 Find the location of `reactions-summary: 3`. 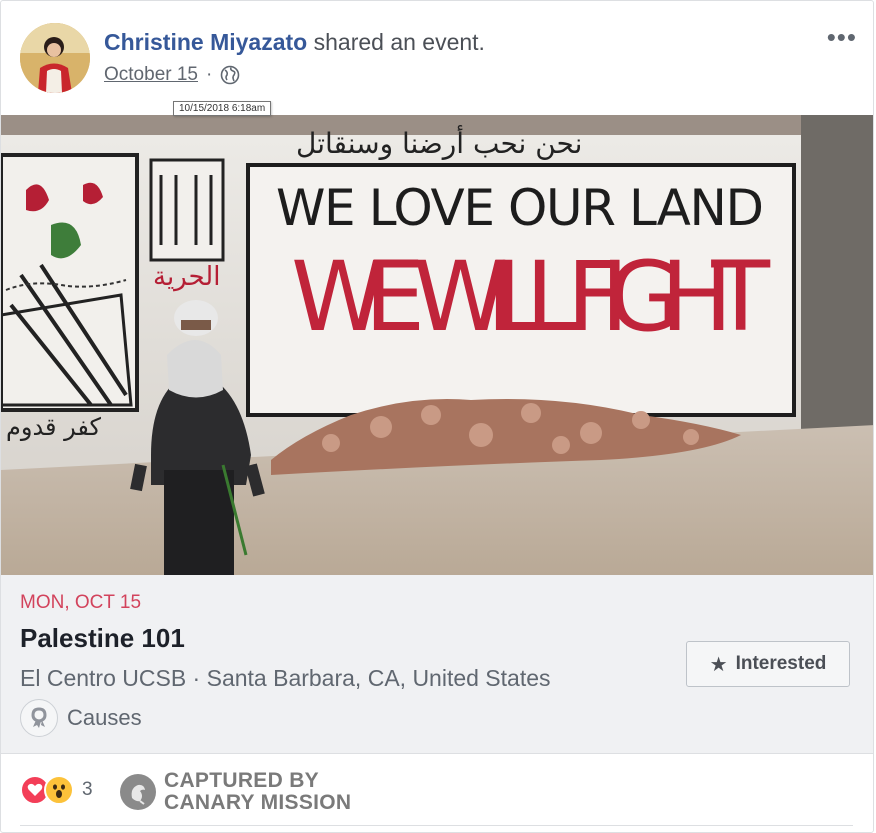

reactions-summary: 3 is located at coordinates (56, 790).